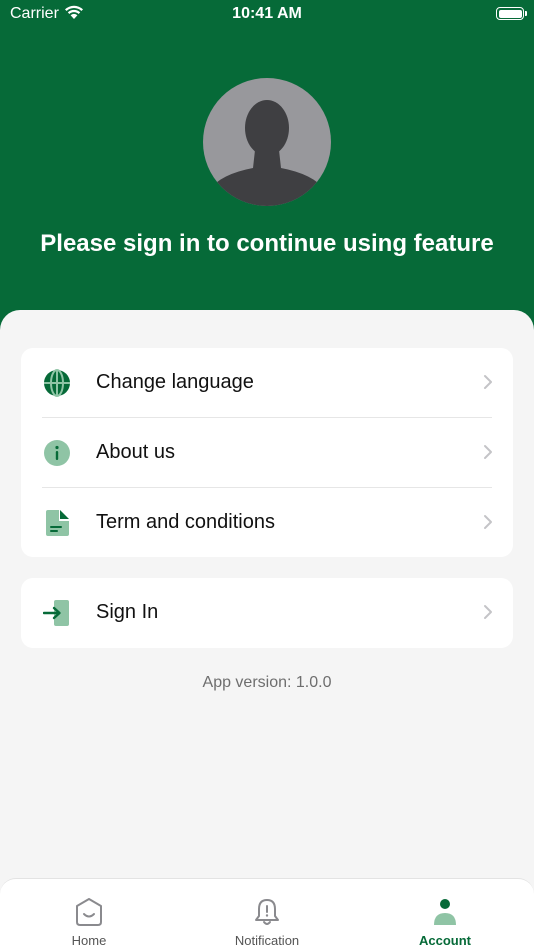 This screenshot has width=534, height=950. What do you see at coordinates (127, 612) in the screenshot?
I see `sign-in-label: Sign In` at bounding box center [127, 612].